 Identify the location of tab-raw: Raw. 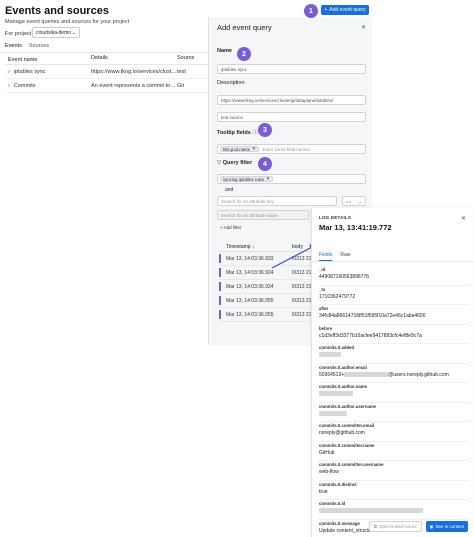
(345, 256).